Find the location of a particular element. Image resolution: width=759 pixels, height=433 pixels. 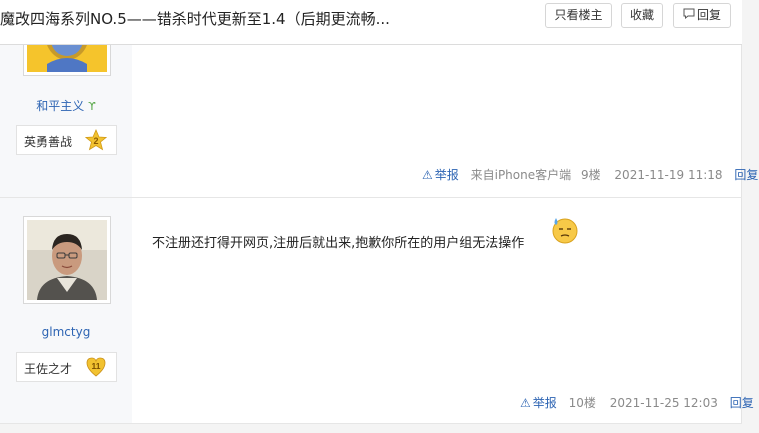

post-time: 2021-11-19 11:18 is located at coordinates (668, 175).